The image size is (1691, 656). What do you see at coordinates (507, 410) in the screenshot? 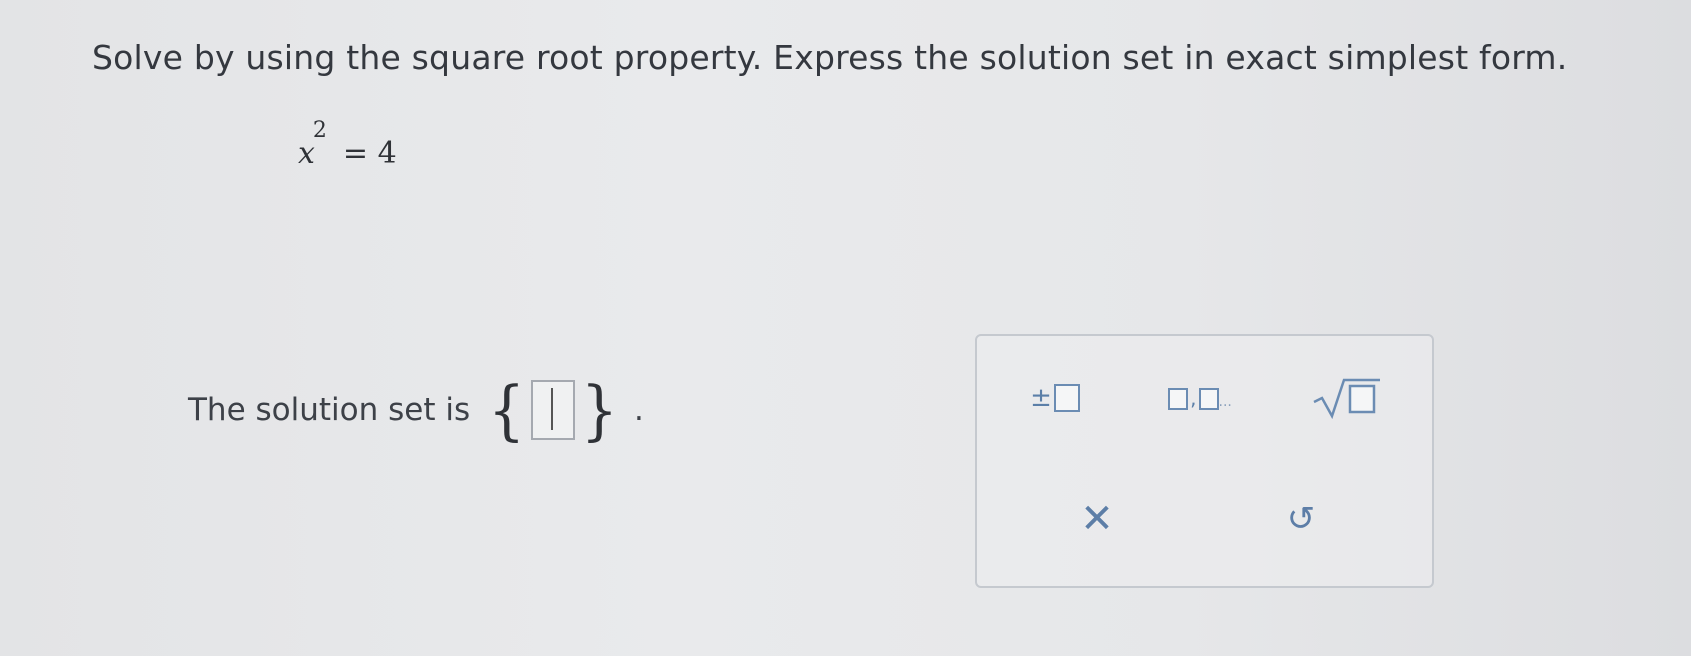
I see `brace-open: {` at bounding box center [507, 410].